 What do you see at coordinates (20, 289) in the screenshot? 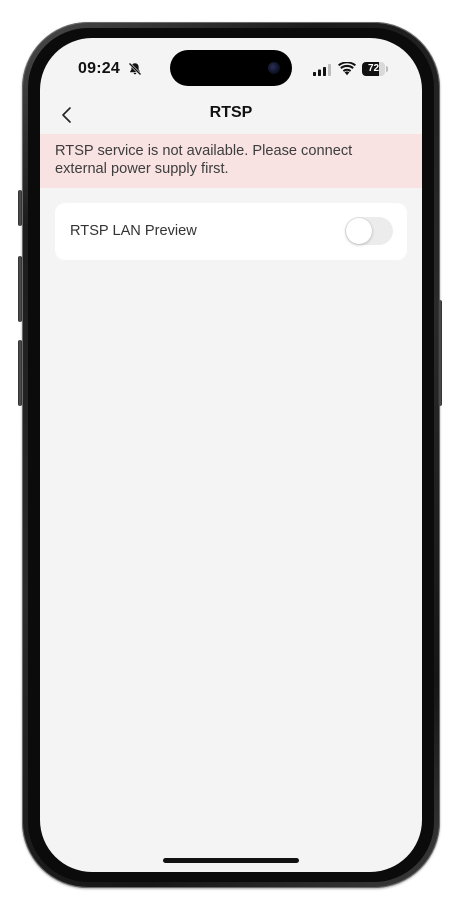
I see `volume-up-button` at bounding box center [20, 289].